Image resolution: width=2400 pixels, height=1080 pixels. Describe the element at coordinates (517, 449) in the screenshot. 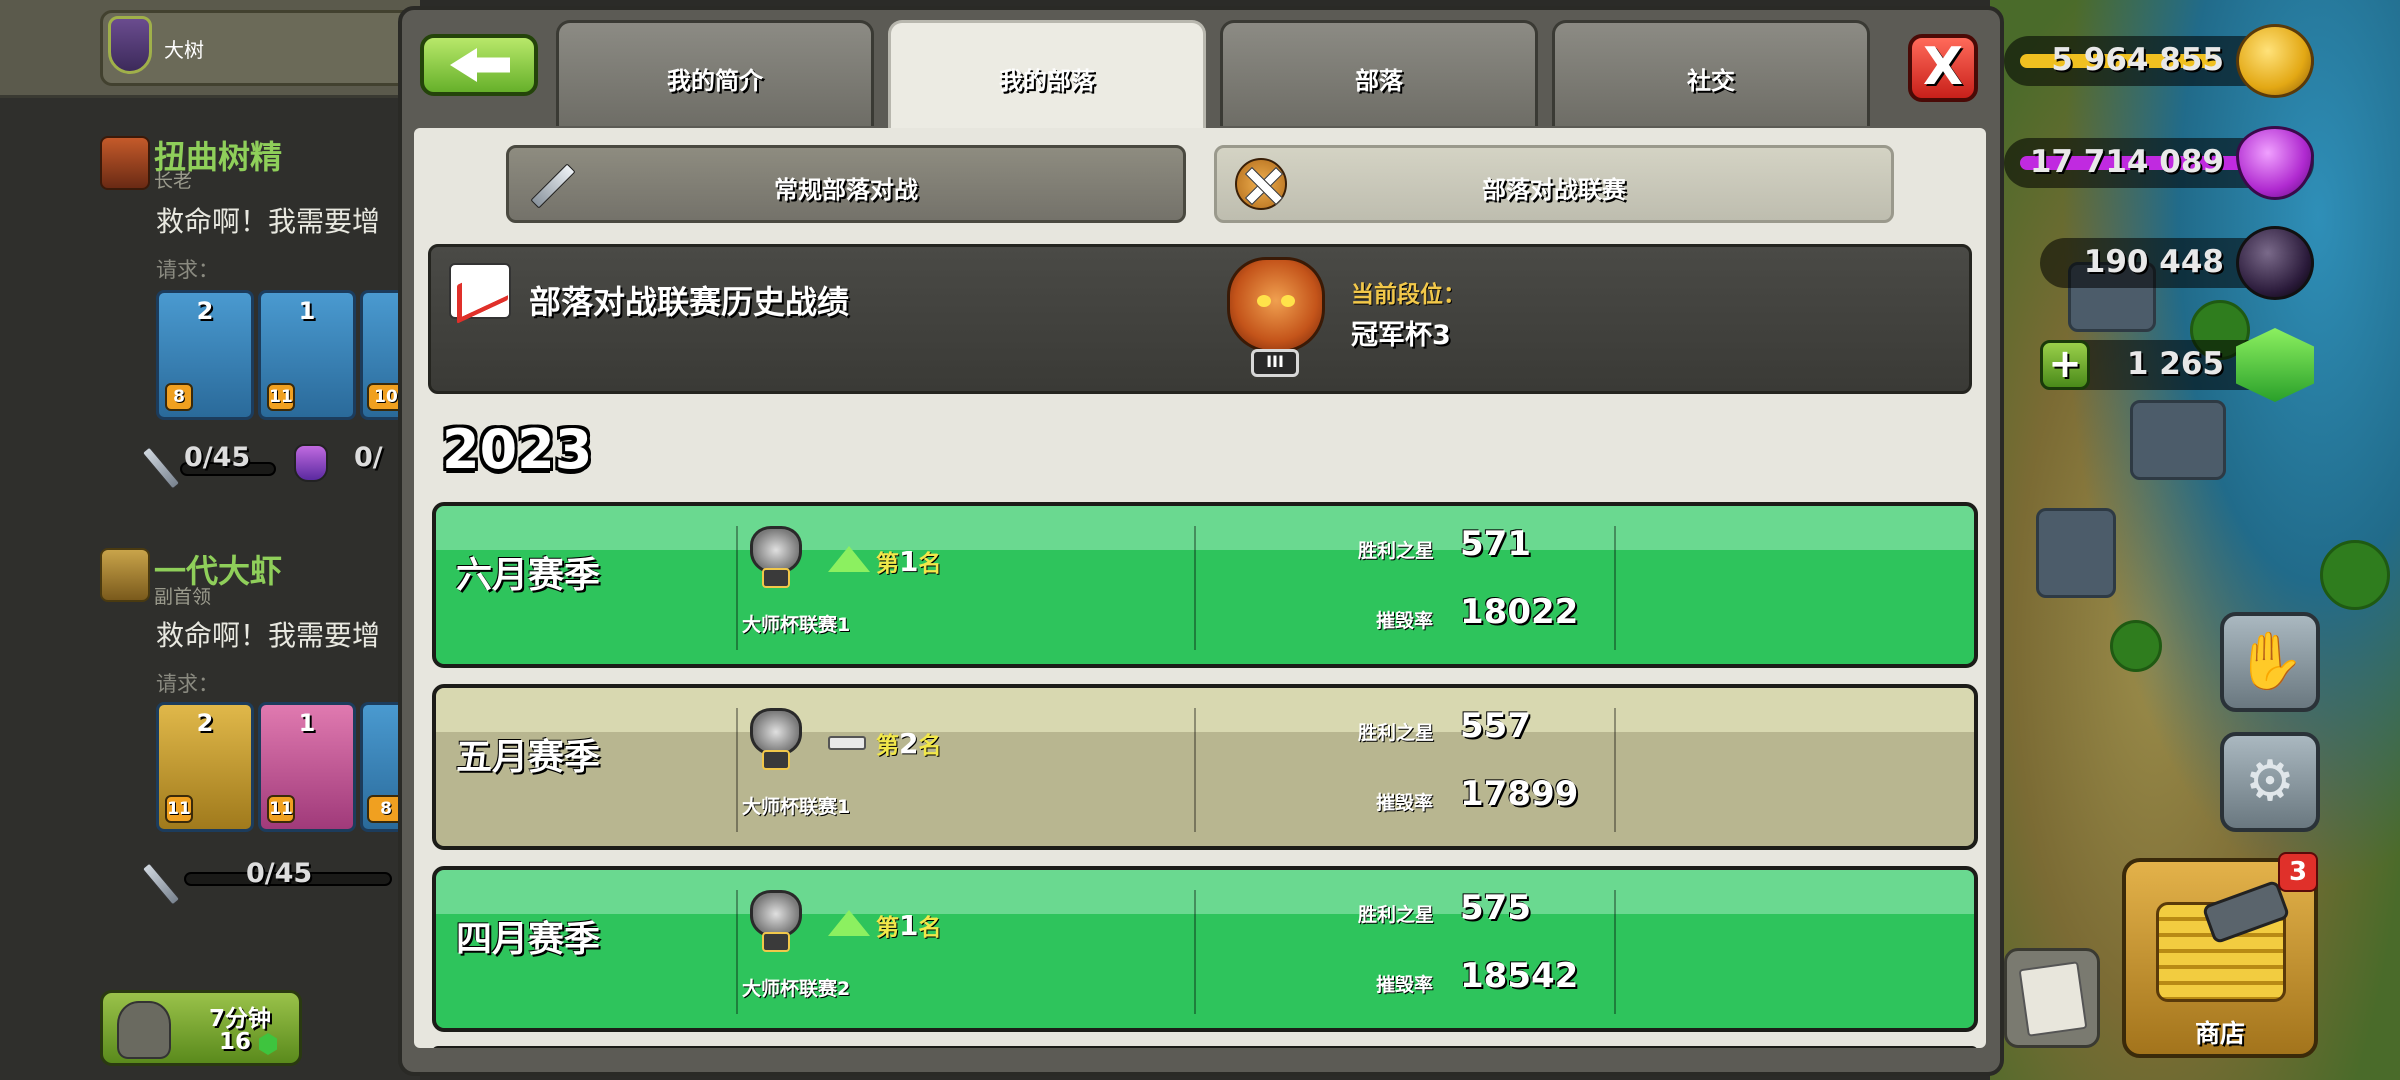

I see `year-heading: 2023` at that location.